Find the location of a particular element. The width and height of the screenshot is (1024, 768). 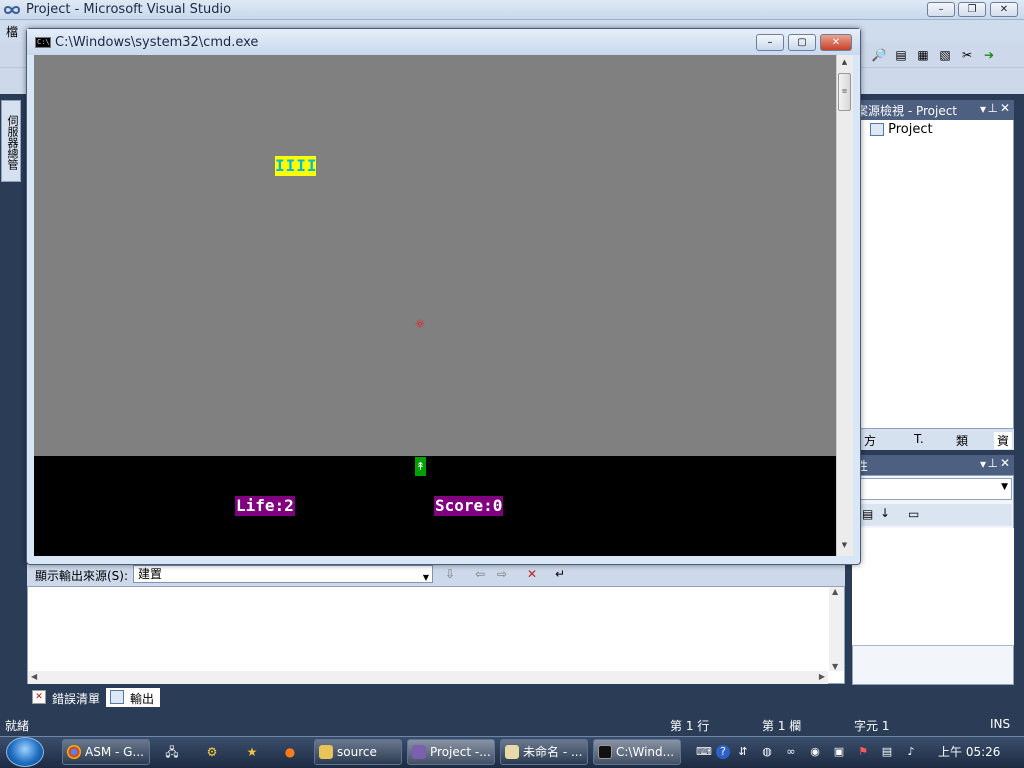

properties-grid is located at coordinates (933, 587).